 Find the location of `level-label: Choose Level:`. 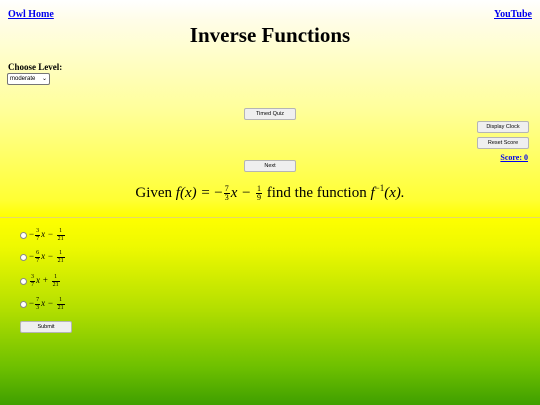

level-label: Choose Level: is located at coordinates (35, 67).